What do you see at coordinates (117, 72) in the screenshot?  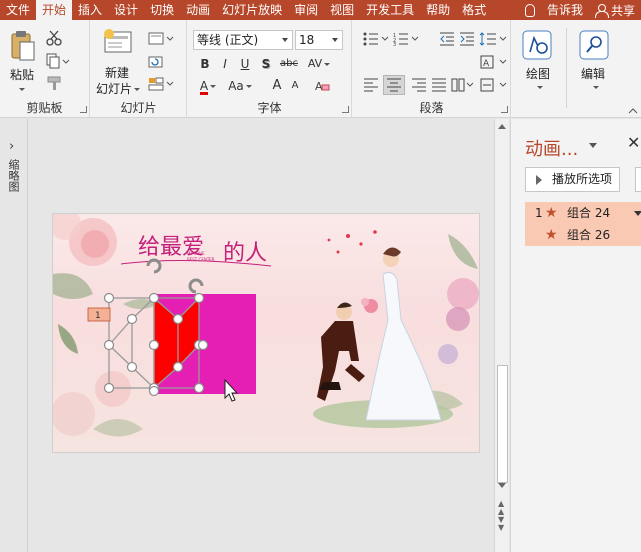 I see `new-slide-label-1: 新建` at bounding box center [117, 72].